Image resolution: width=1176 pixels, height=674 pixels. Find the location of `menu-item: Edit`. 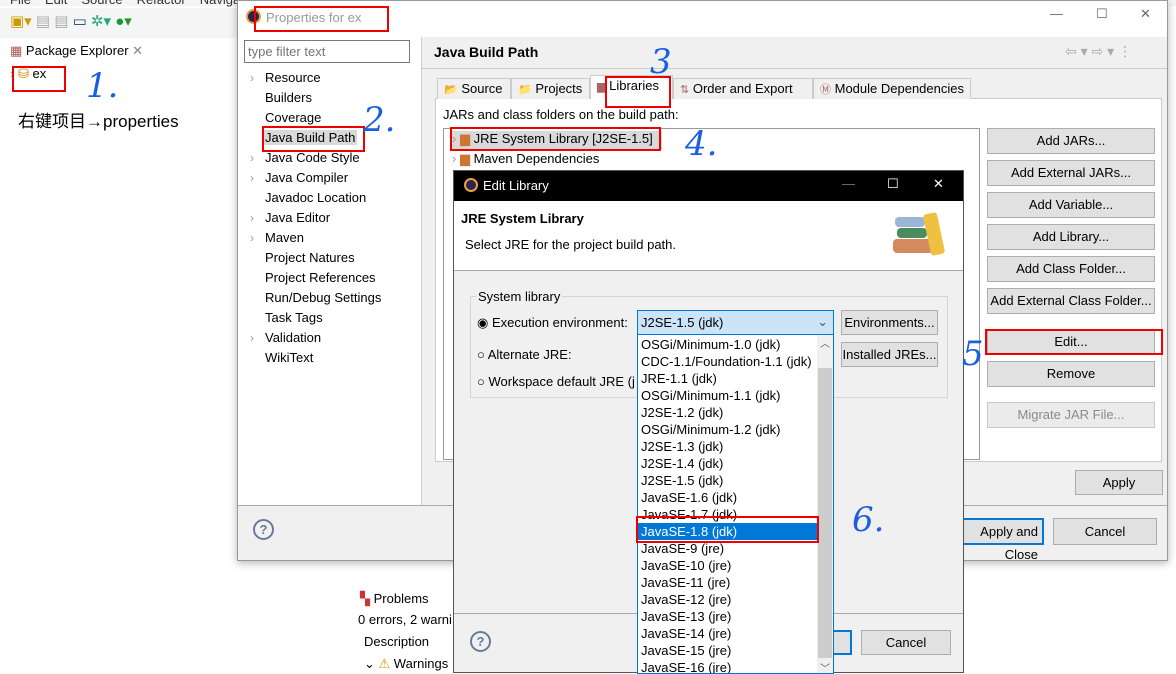

menu-item: Edit is located at coordinates (56, 3).